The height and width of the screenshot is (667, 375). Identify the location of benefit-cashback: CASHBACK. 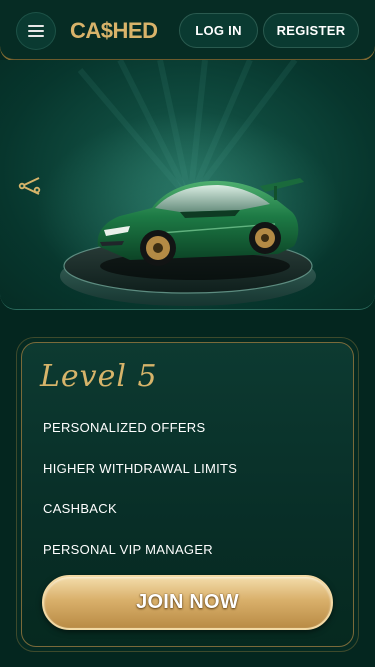
(80, 508).